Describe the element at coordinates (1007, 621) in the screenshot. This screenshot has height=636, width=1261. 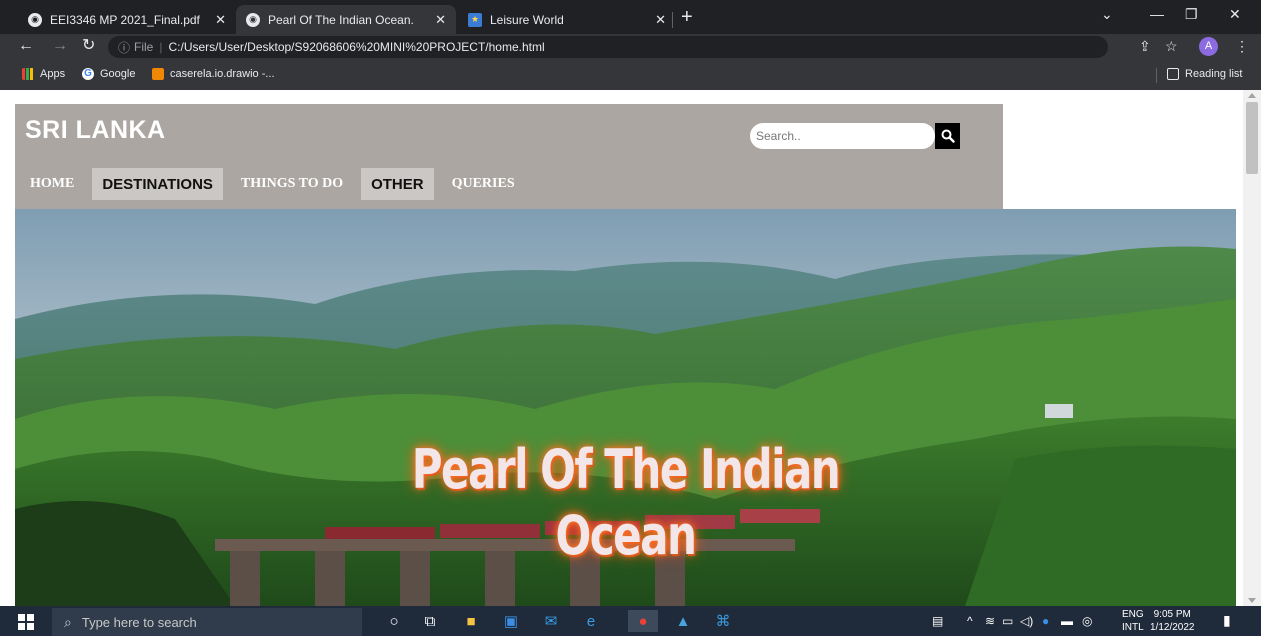
I see `battery-icon: ▭` at that location.